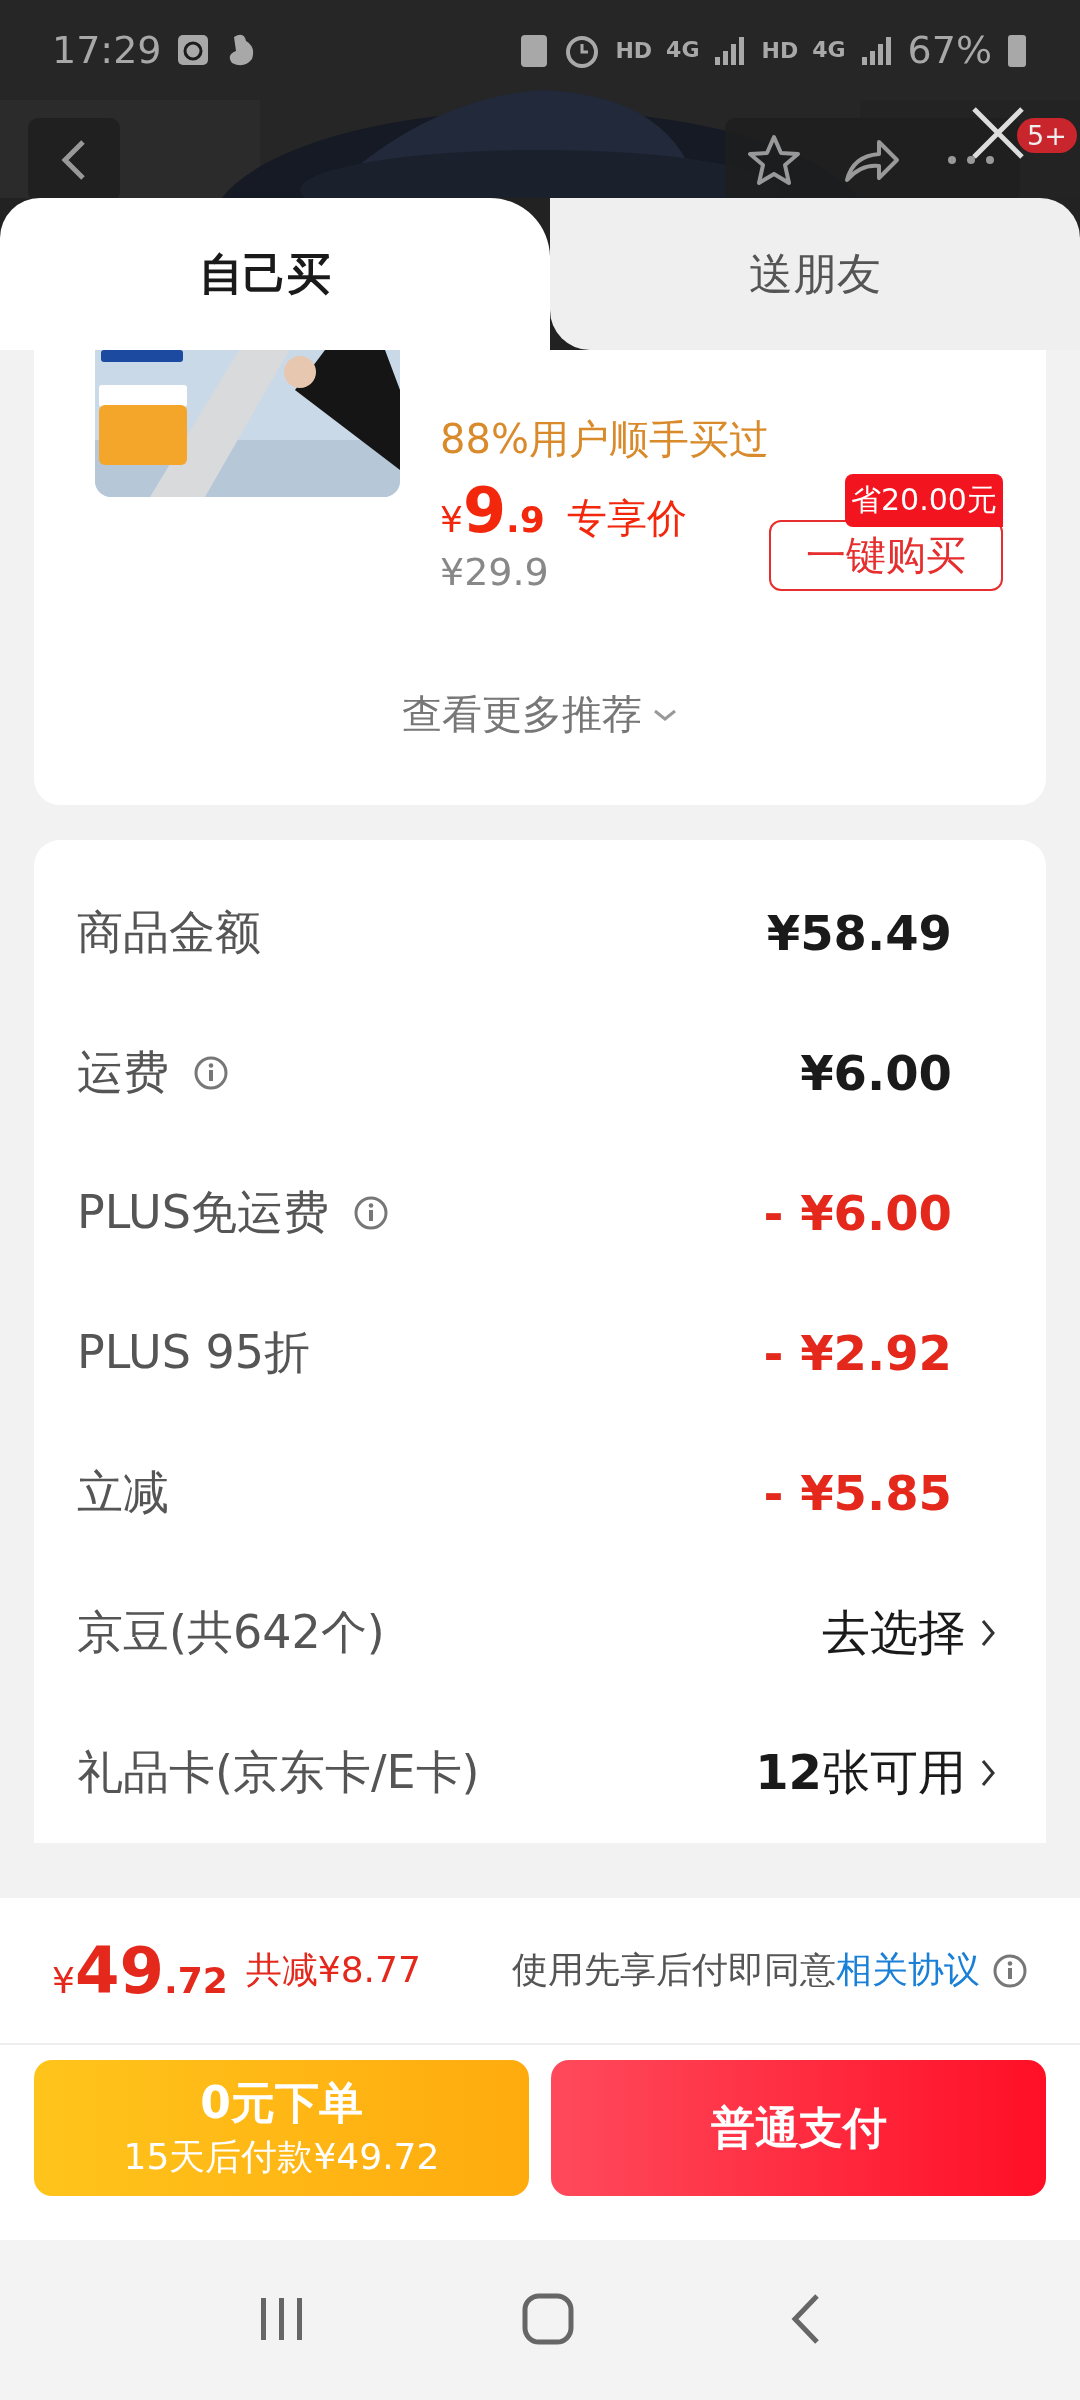  I want to click on option-link: 去选择, so click(894, 1633).